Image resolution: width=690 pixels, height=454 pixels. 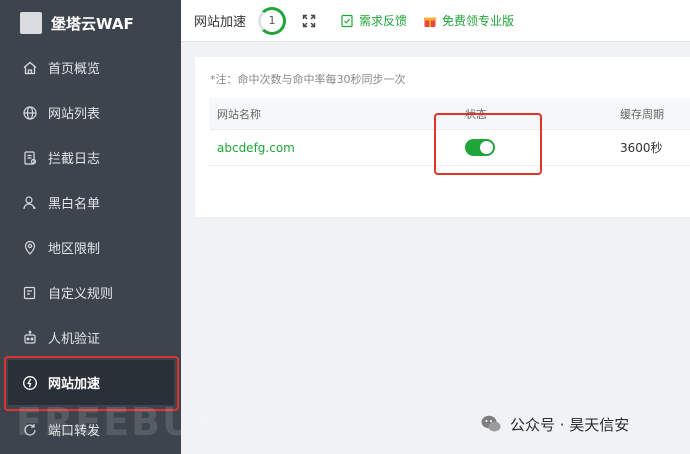 I want to click on sidebar-item-label: 自定义规则, so click(x=81, y=294).